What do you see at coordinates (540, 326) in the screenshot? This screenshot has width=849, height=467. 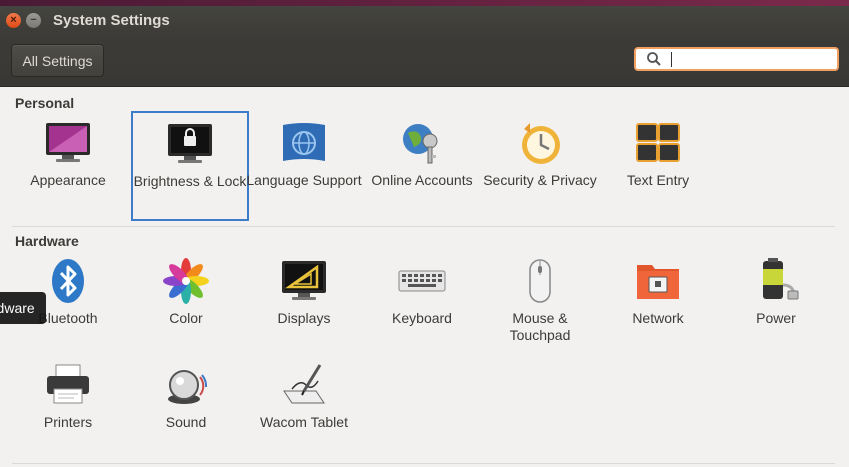 I see `item-label: Mouse & Touchpad` at bounding box center [540, 326].